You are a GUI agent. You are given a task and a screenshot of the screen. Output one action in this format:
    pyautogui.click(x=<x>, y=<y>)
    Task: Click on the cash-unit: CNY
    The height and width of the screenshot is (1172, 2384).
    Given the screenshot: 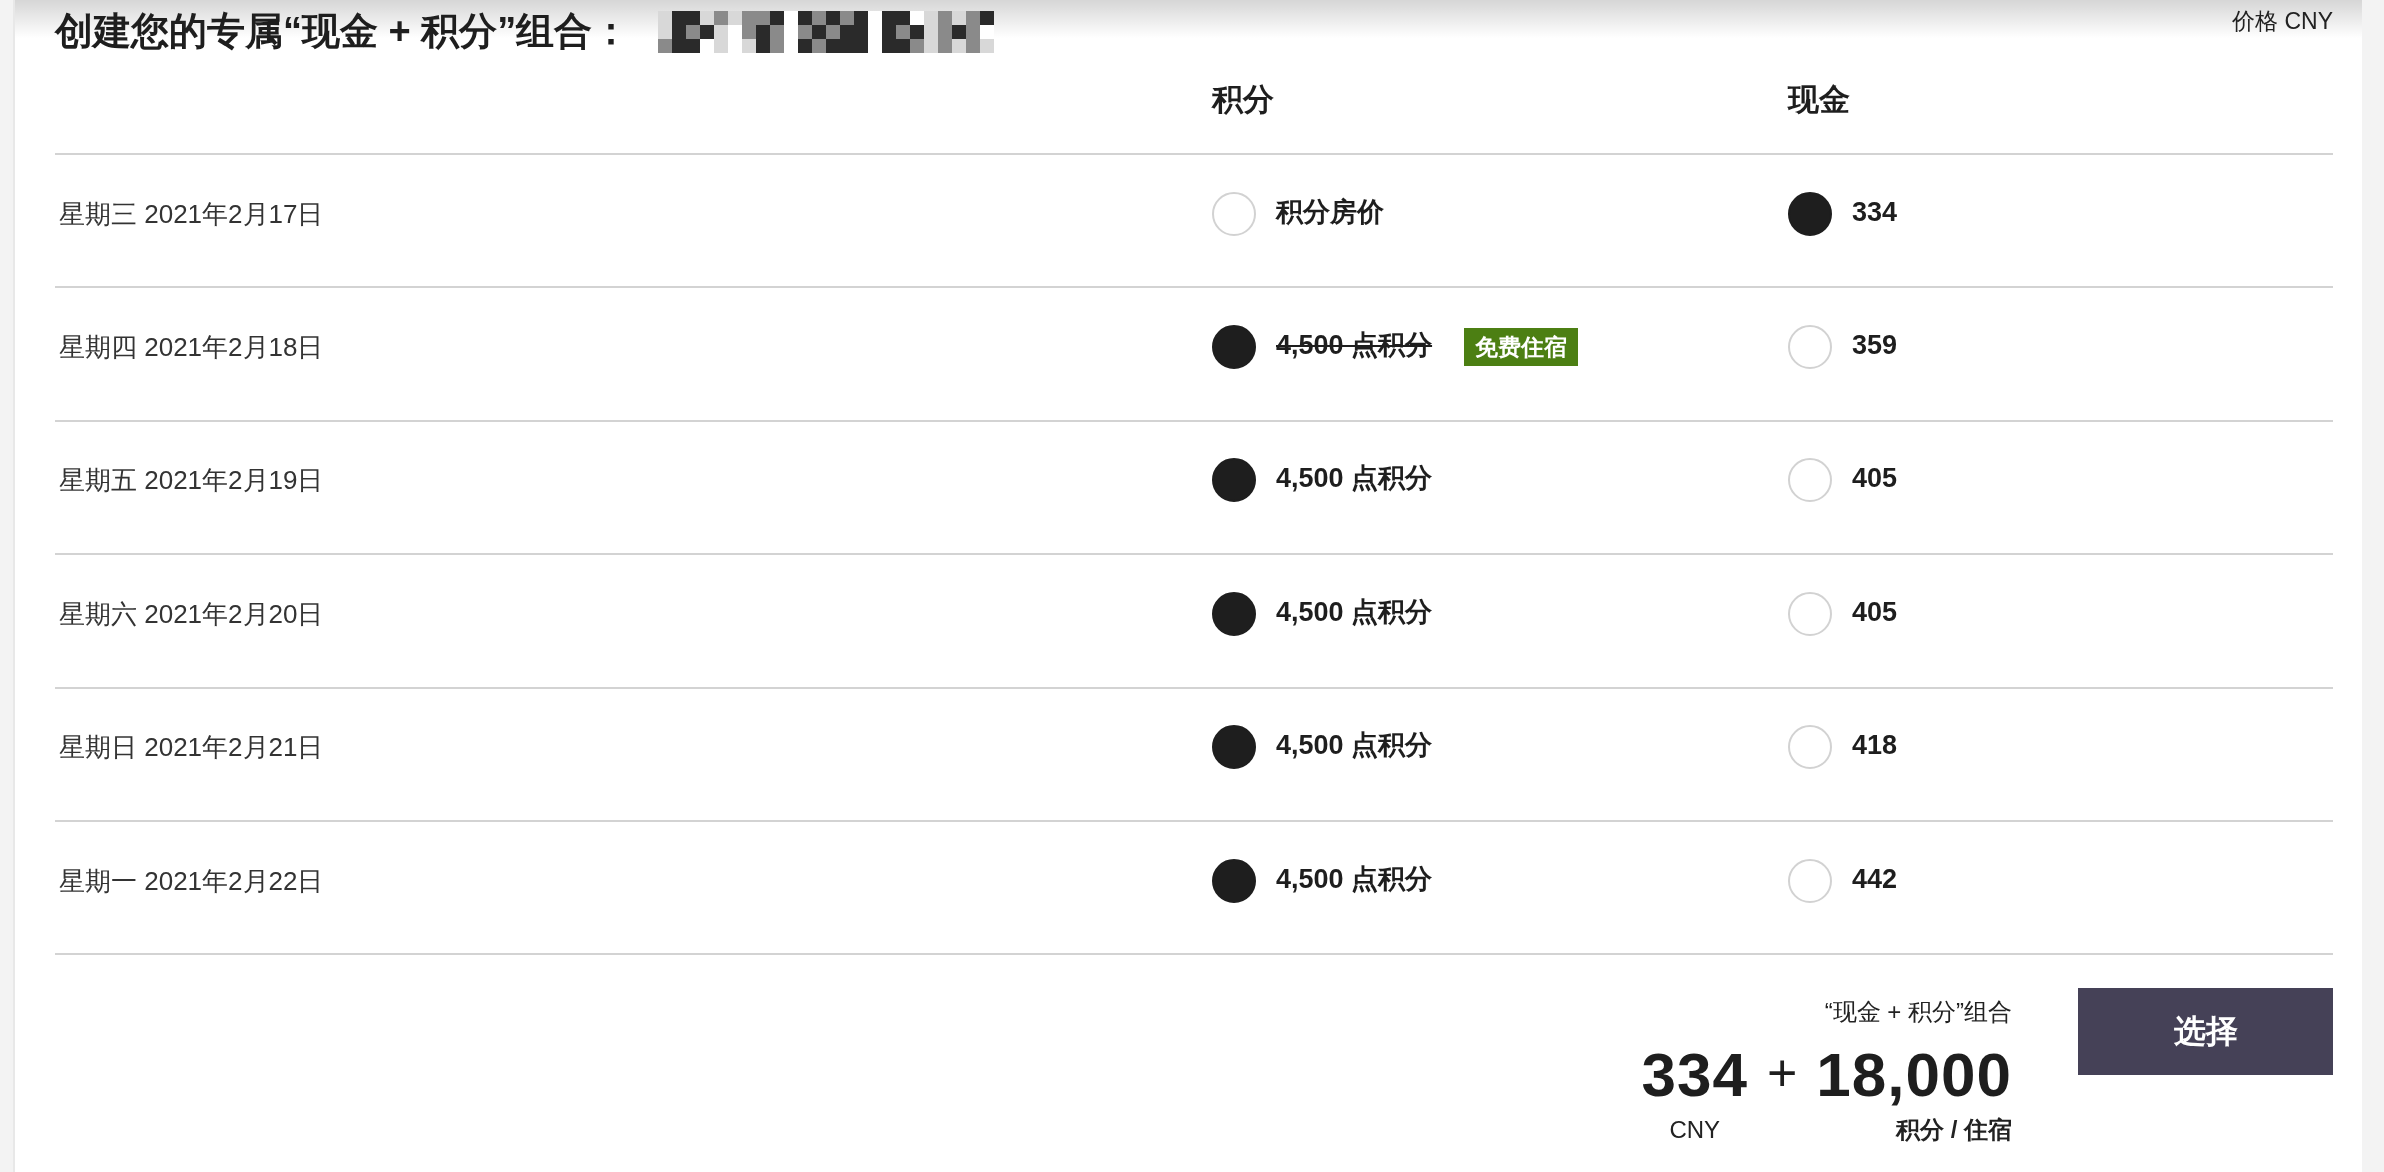 What is the action you would take?
    pyautogui.click(x=1695, y=1130)
    